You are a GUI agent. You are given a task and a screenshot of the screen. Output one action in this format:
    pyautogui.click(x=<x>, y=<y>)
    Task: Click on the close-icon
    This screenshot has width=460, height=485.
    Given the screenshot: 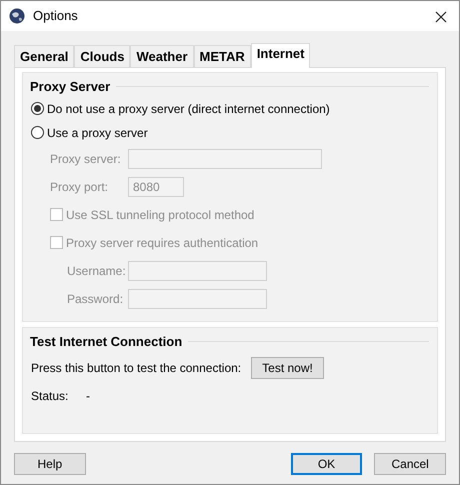 What is the action you would take?
    pyautogui.click(x=441, y=16)
    